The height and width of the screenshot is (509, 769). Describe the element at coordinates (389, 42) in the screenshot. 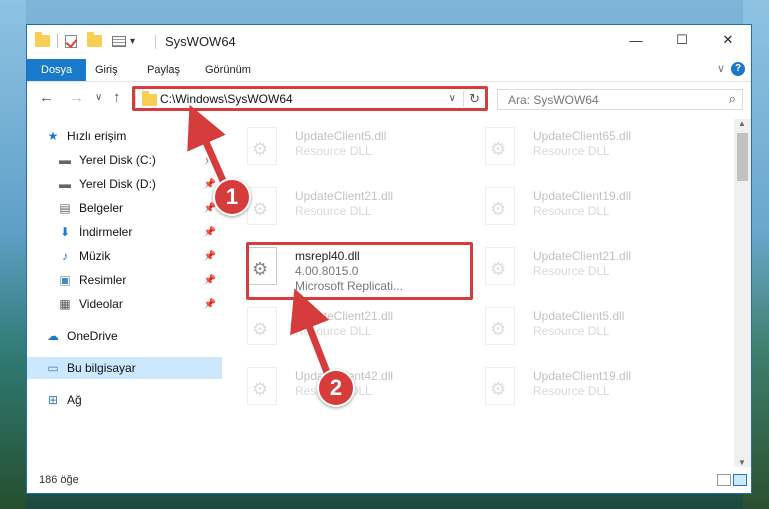

I see `title-bar: ▾ SysWOW64 — ☐ ✕` at that location.